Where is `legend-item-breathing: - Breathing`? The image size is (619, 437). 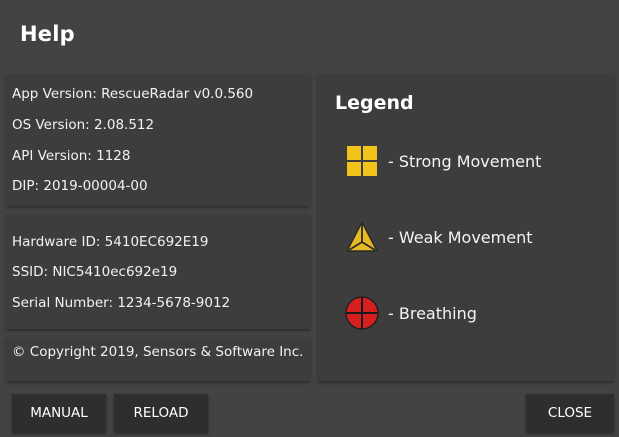 legend-item-breathing: - Breathing is located at coordinates (410, 313).